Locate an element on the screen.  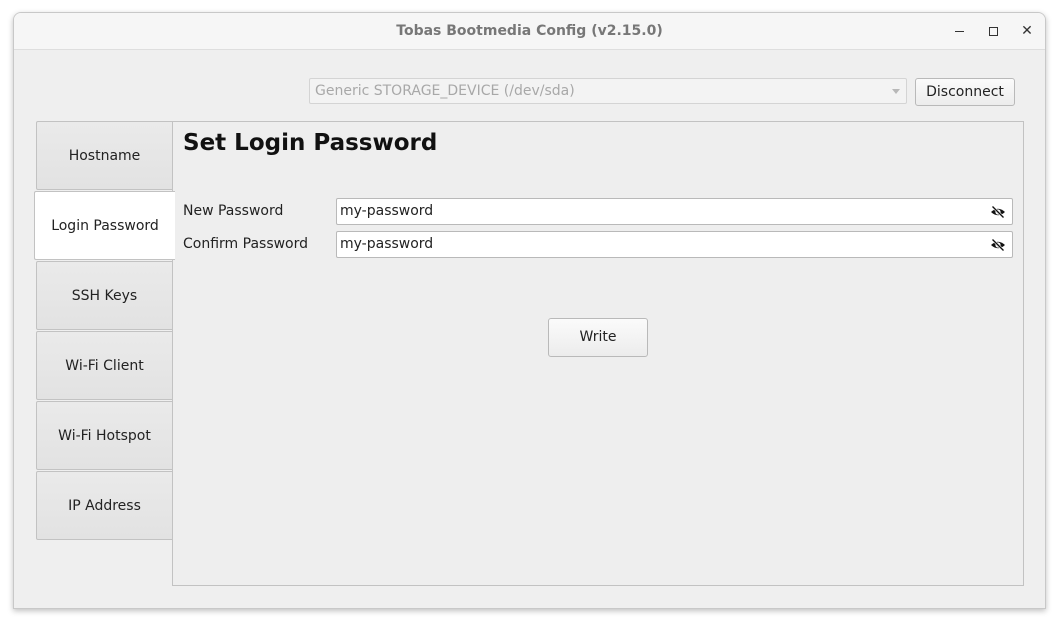
title-bar: Tobas Bootmedia Config (v2.15.0) ✕ is located at coordinates (529, 31).